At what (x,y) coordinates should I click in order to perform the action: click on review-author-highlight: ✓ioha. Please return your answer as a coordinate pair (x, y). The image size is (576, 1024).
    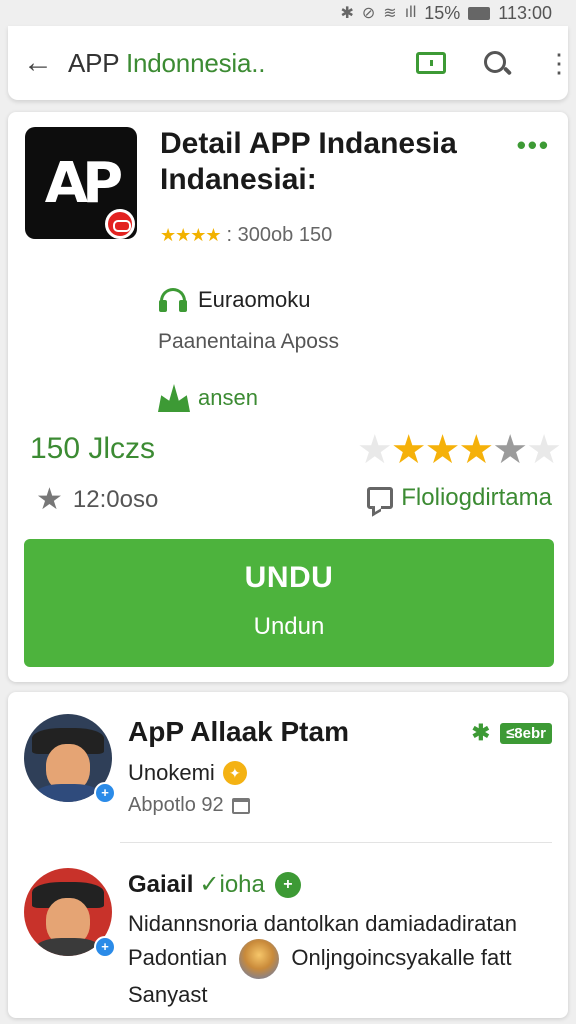
    Looking at the image, I should click on (232, 884).